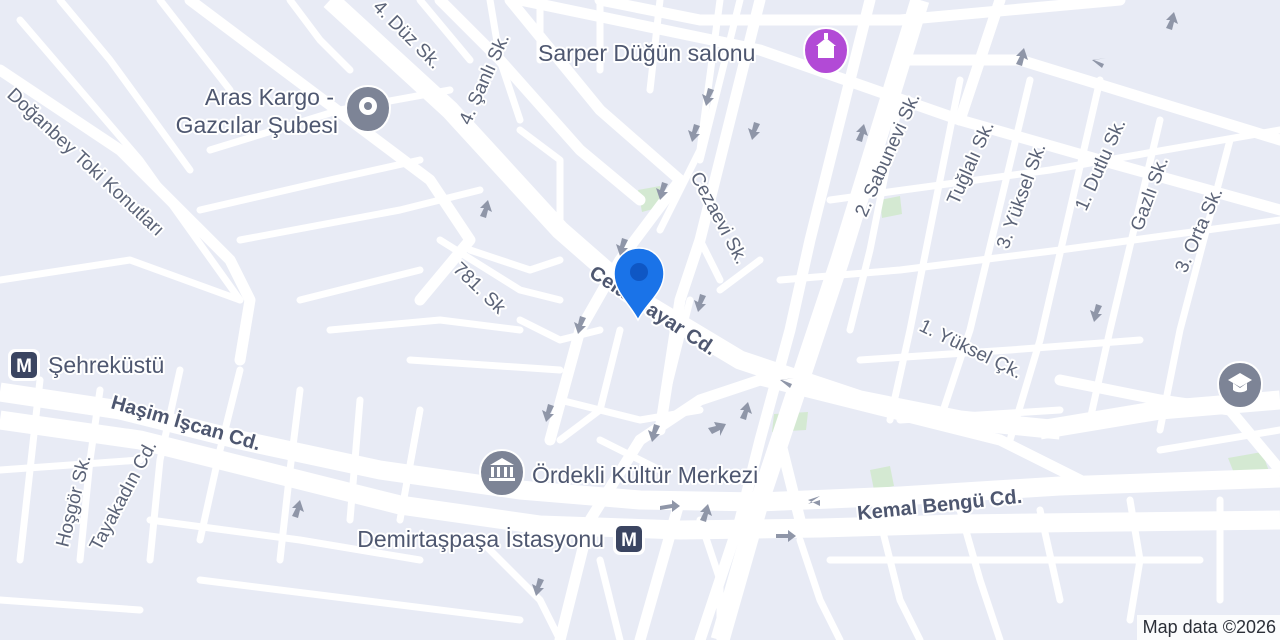 This screenshot has width=1280, height=640. Describe the element at coordinates (257, 125) in the screenshot. I see `poi-label-aras-line2: Gazcılar Şubesi` at that location.